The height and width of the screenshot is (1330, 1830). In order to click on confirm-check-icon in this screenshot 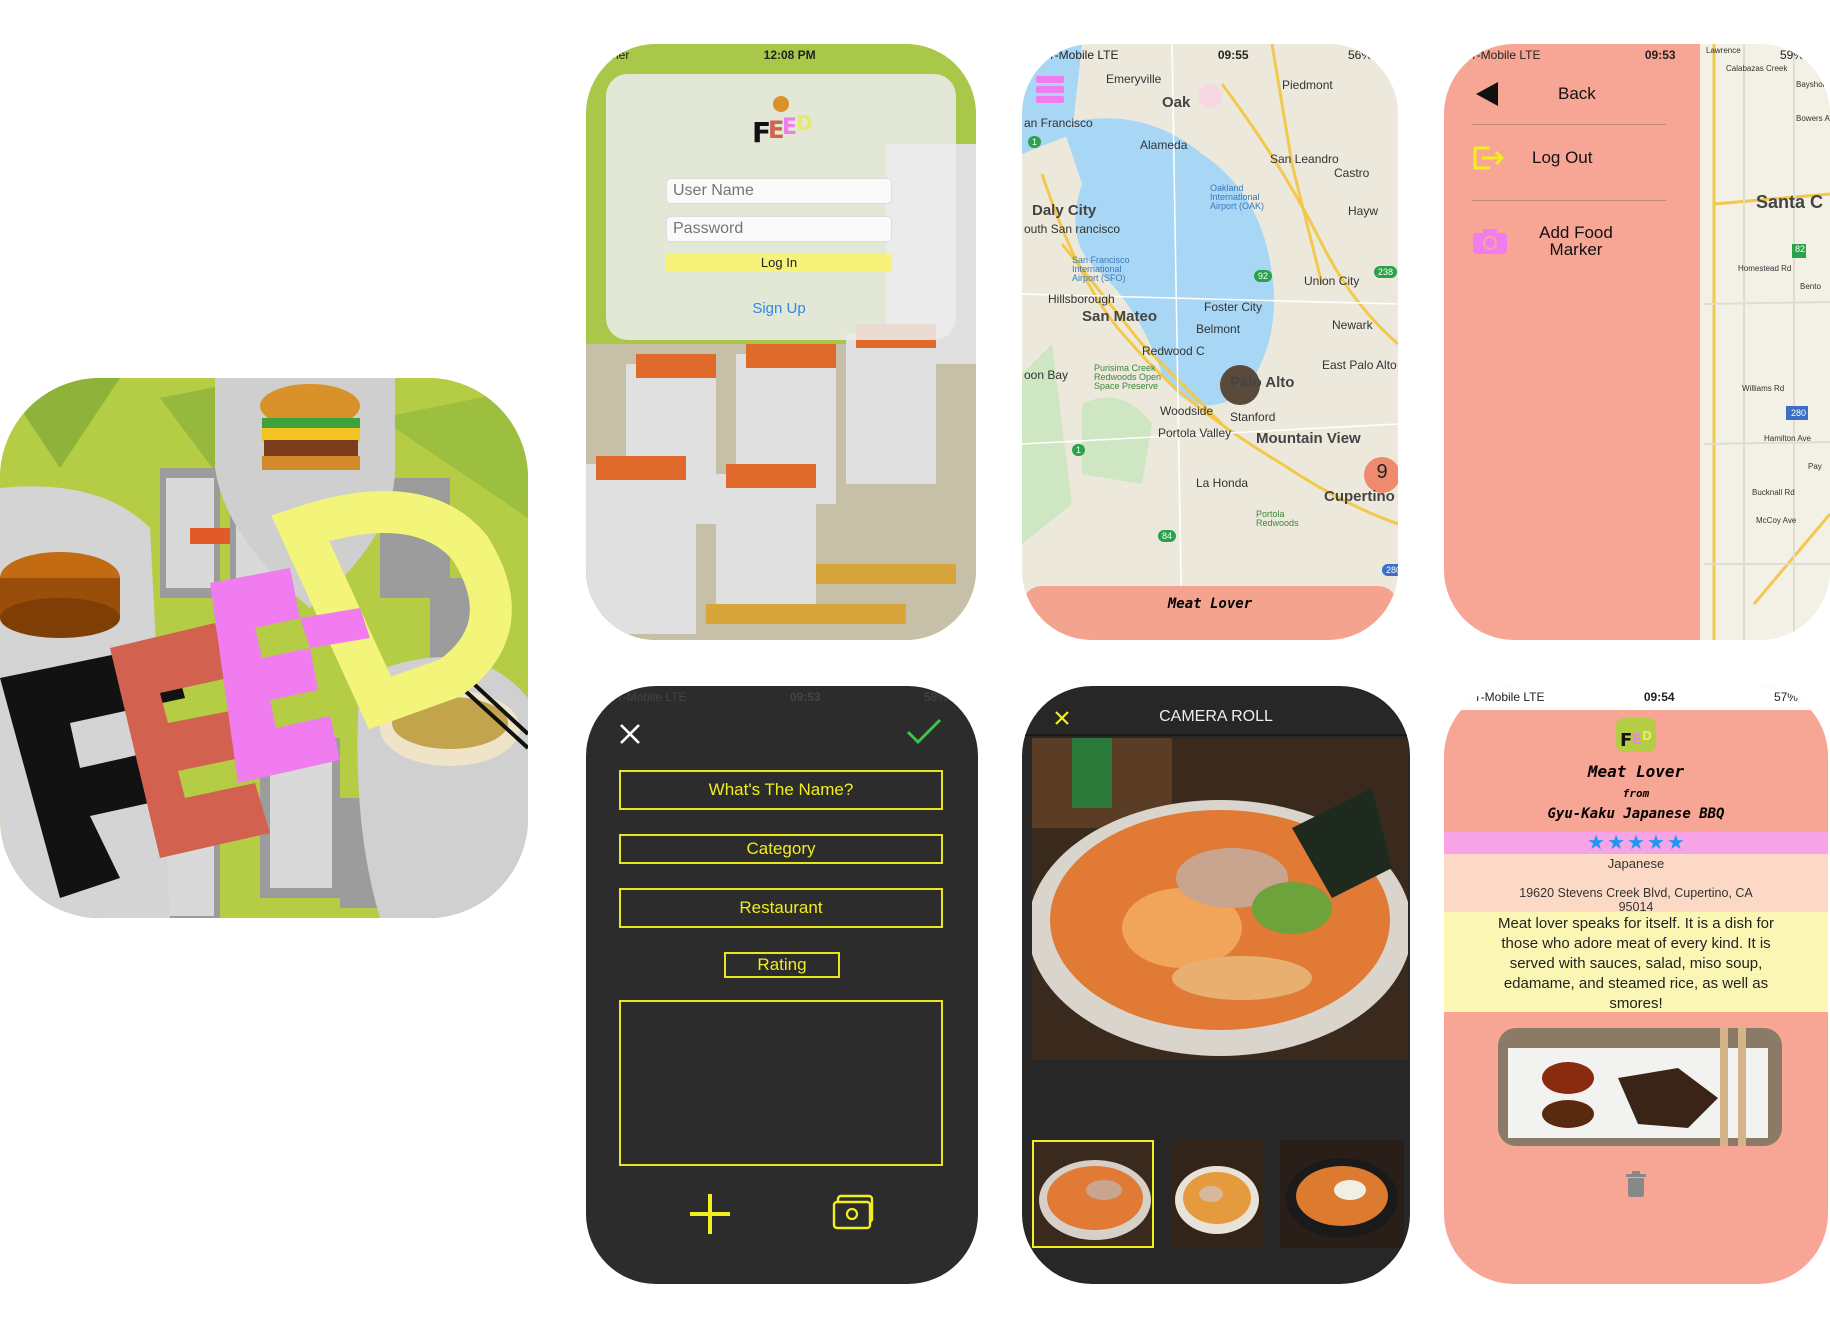, I will do `click(924, 732)`.